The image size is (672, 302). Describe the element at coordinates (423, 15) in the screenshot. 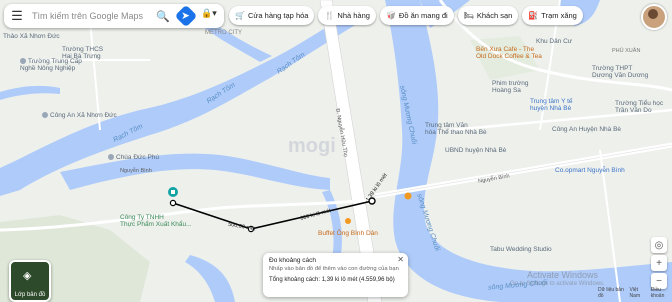

I see `chip-label: Đồ ăn mang đi` at that location.